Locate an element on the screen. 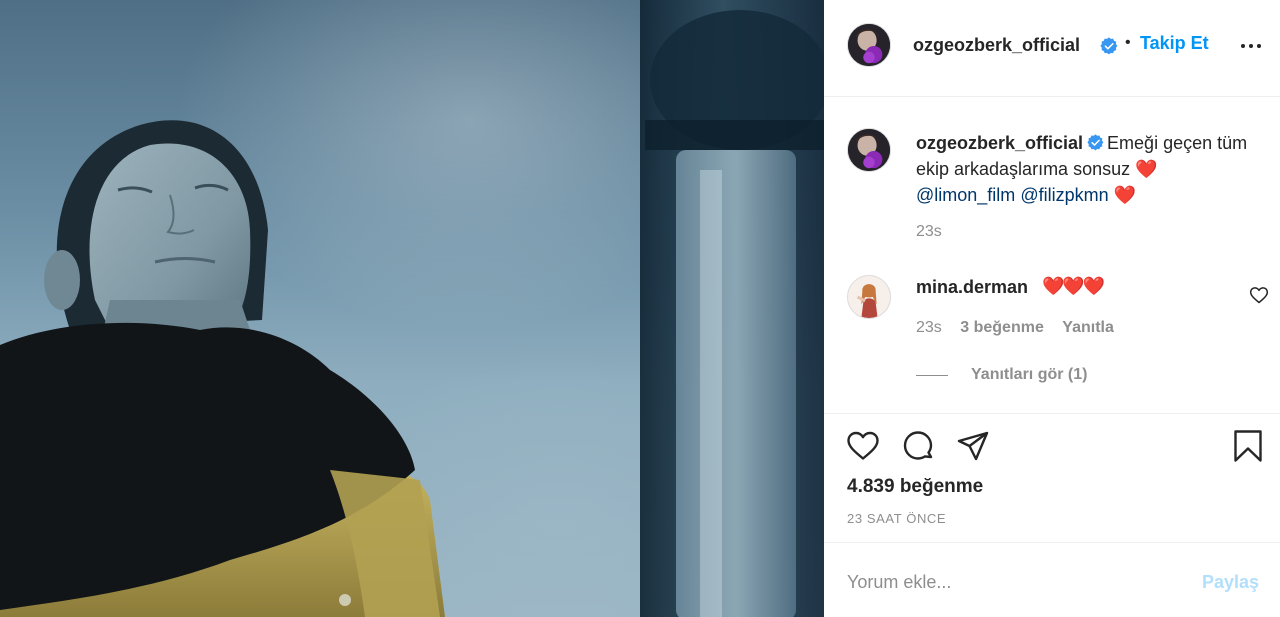  comment-likes: 3 beğenme is located at coordinates (1002, 327).